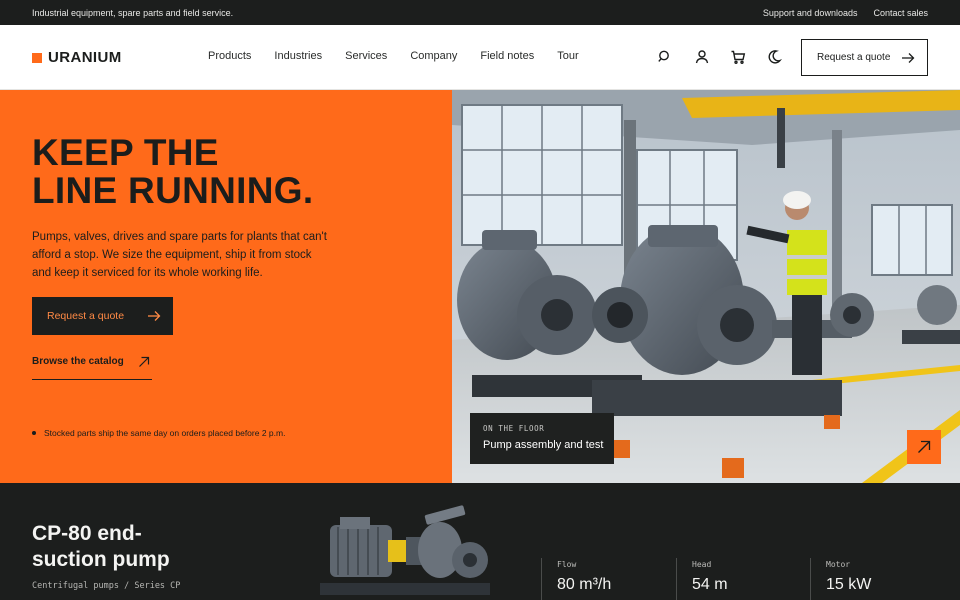  I want to click on contact-sales-link: Contact sales, so click(900, 13).